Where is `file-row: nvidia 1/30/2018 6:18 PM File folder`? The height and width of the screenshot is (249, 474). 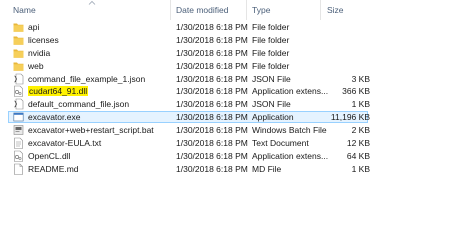 file-row: nvidia 1/30/2018 6:18 PM File folder is located at coordinates (237, 53).